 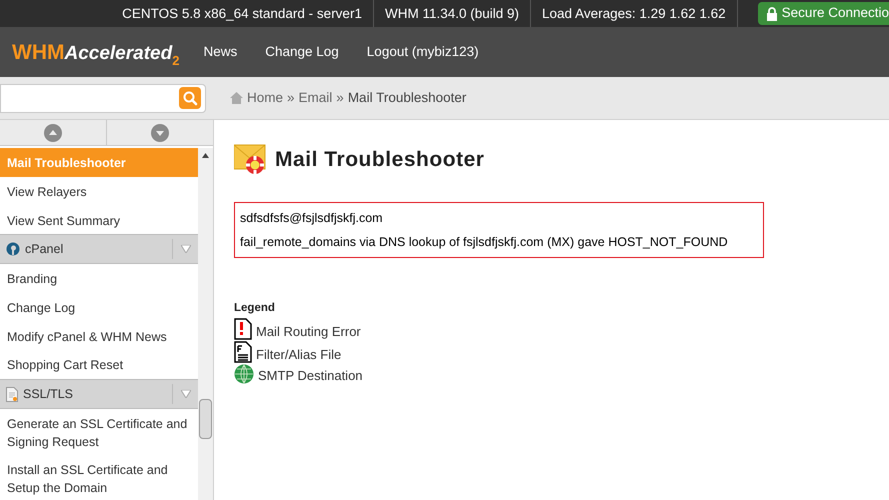 I want to click on cpanel-logo-icon, so click(x=13, y=249).